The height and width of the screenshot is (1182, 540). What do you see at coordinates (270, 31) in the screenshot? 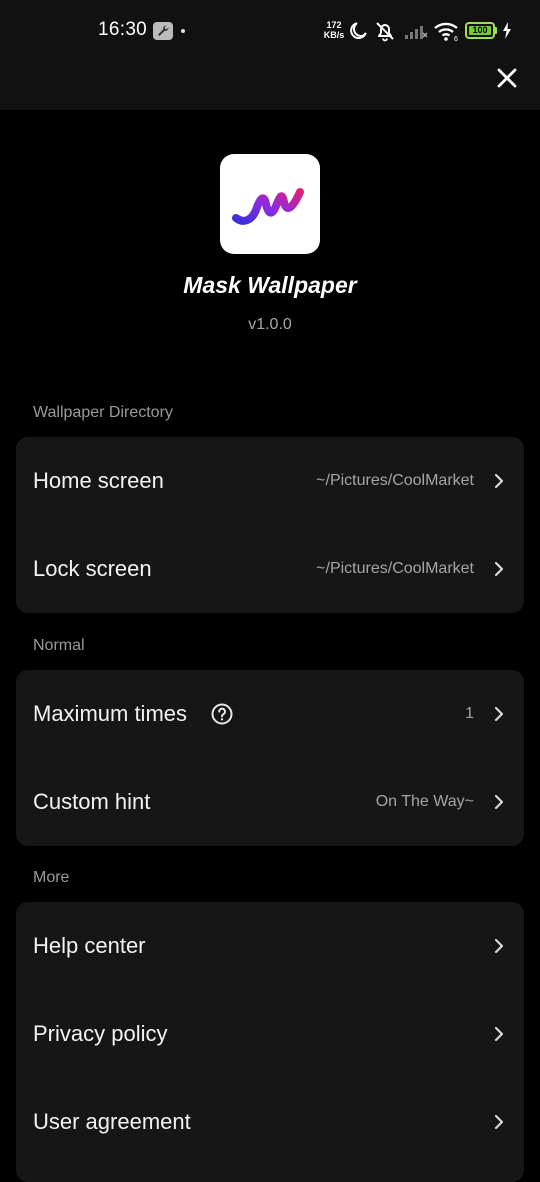
I see `status-bar: 16:30 172 KB/s 6 100` at bounding box center [270, 31].